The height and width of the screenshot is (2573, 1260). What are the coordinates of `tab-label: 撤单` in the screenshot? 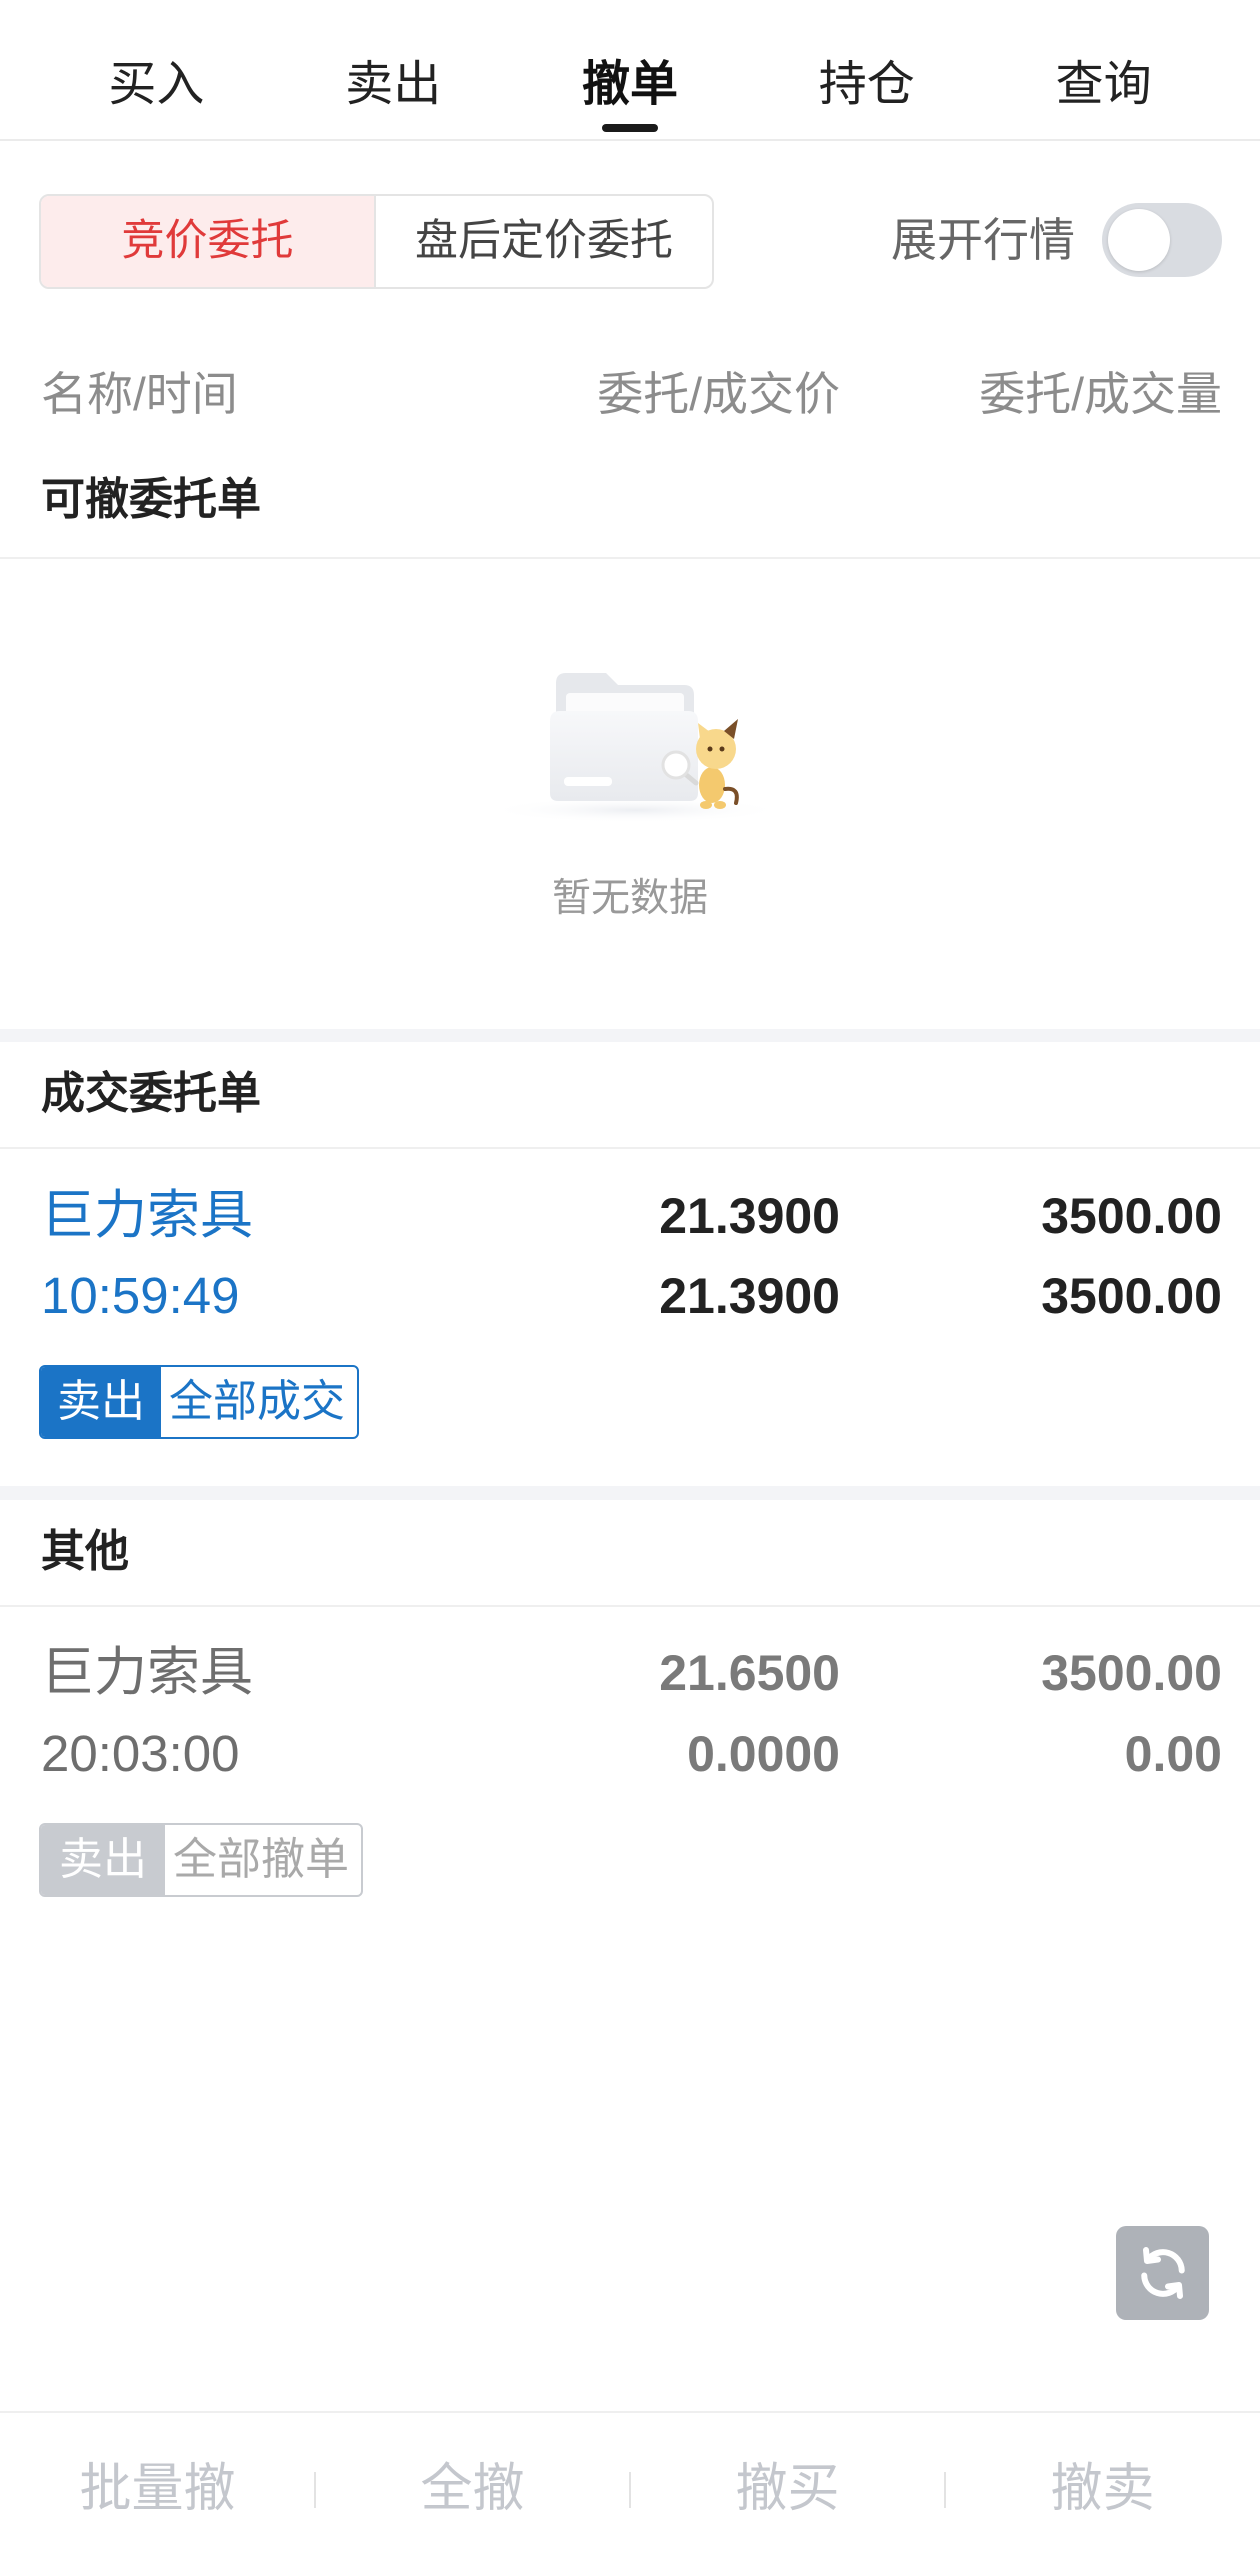 It's located at (629, 84).